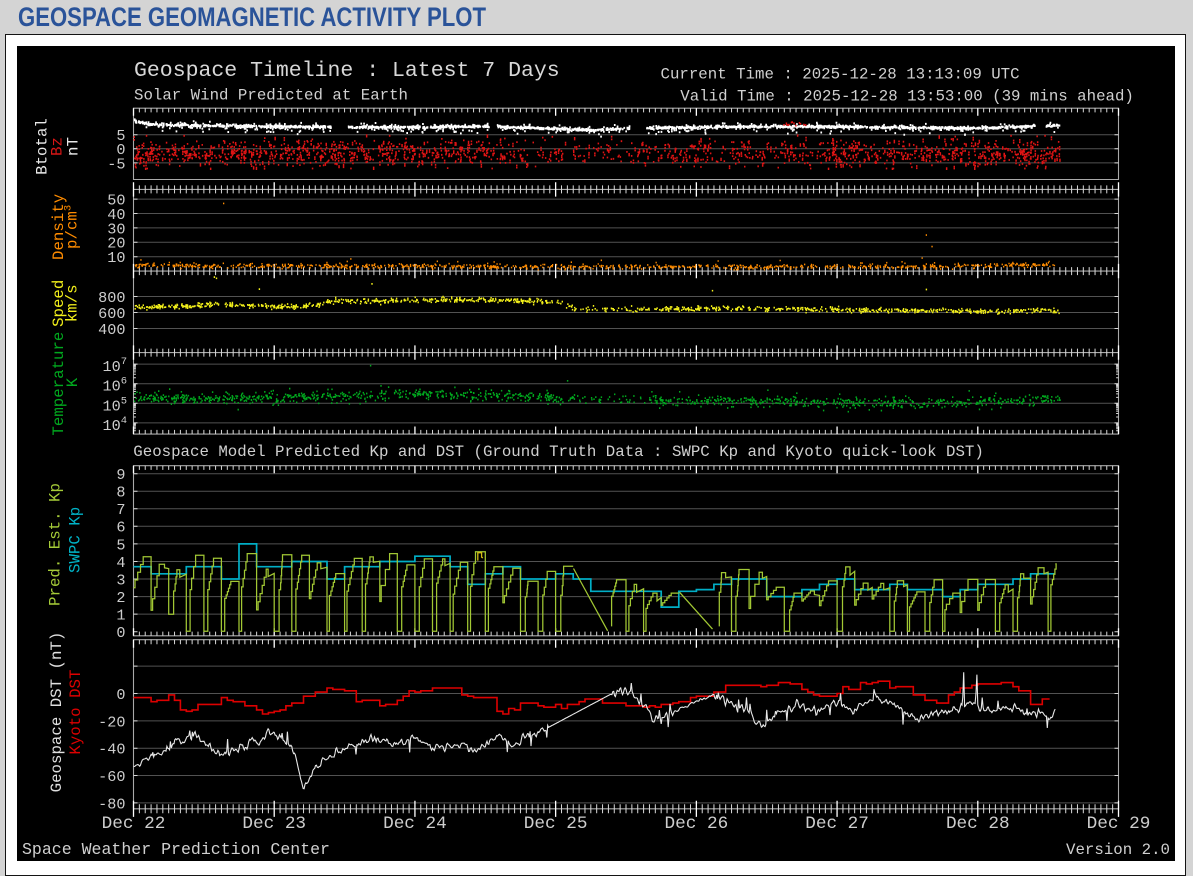 This screenshot has height=876, width=1193. I want to click on svg-text: nT, so click(73, 146).